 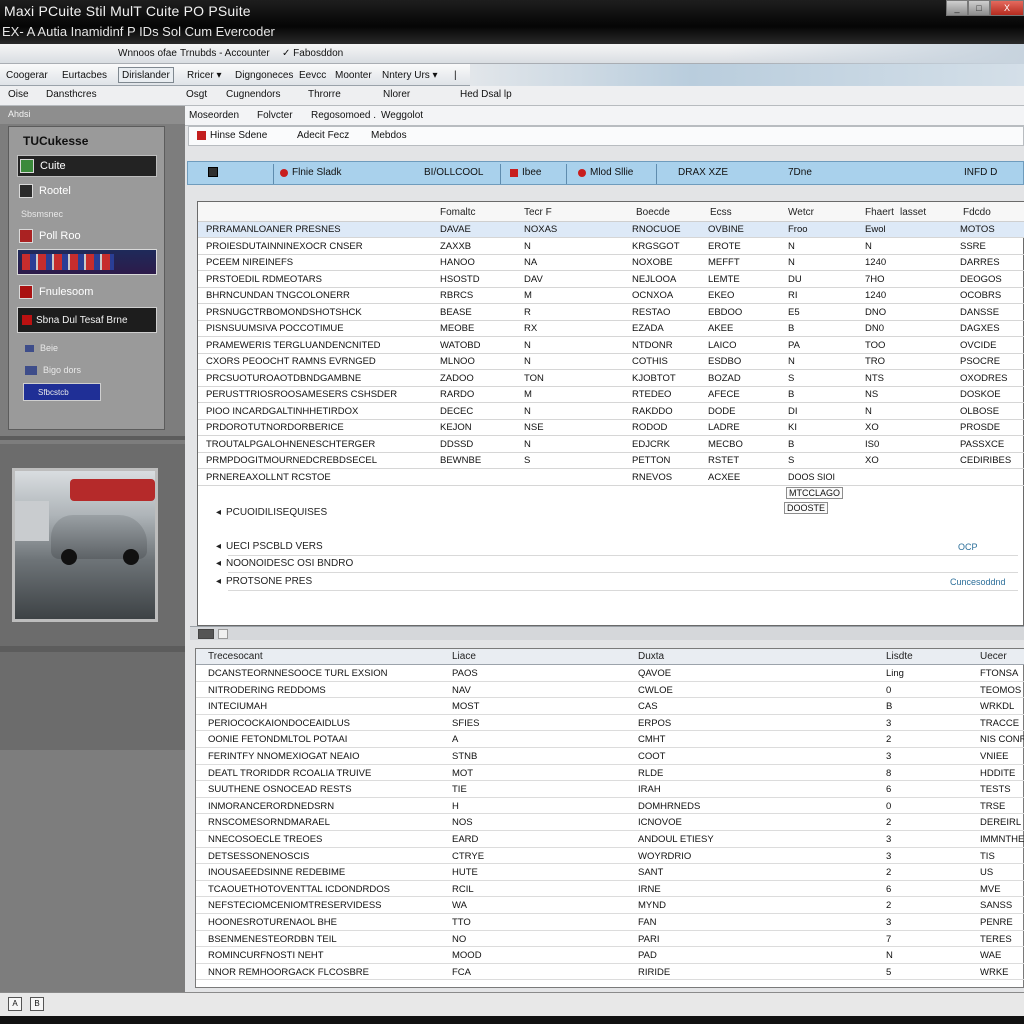 What do you see at coordinates (37, 1004) in the screenshot?
I see `status-button-b: B` at bounding box center [37, 1004].